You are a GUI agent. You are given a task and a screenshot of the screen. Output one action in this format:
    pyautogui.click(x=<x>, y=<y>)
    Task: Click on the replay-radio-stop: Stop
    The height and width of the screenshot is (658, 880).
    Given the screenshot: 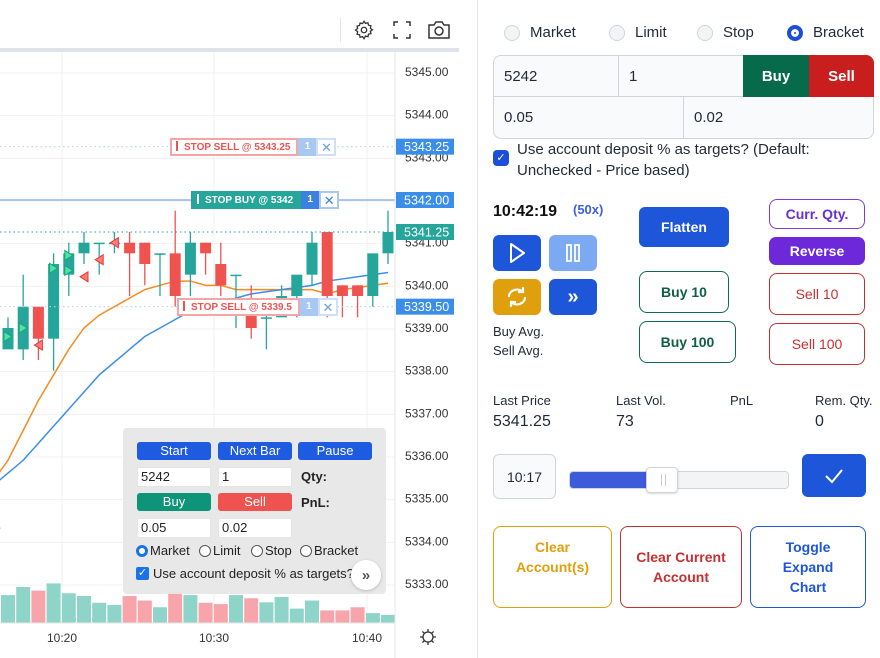 What is the action you would take?
    pyautogui.click(x=271, y=550)
    